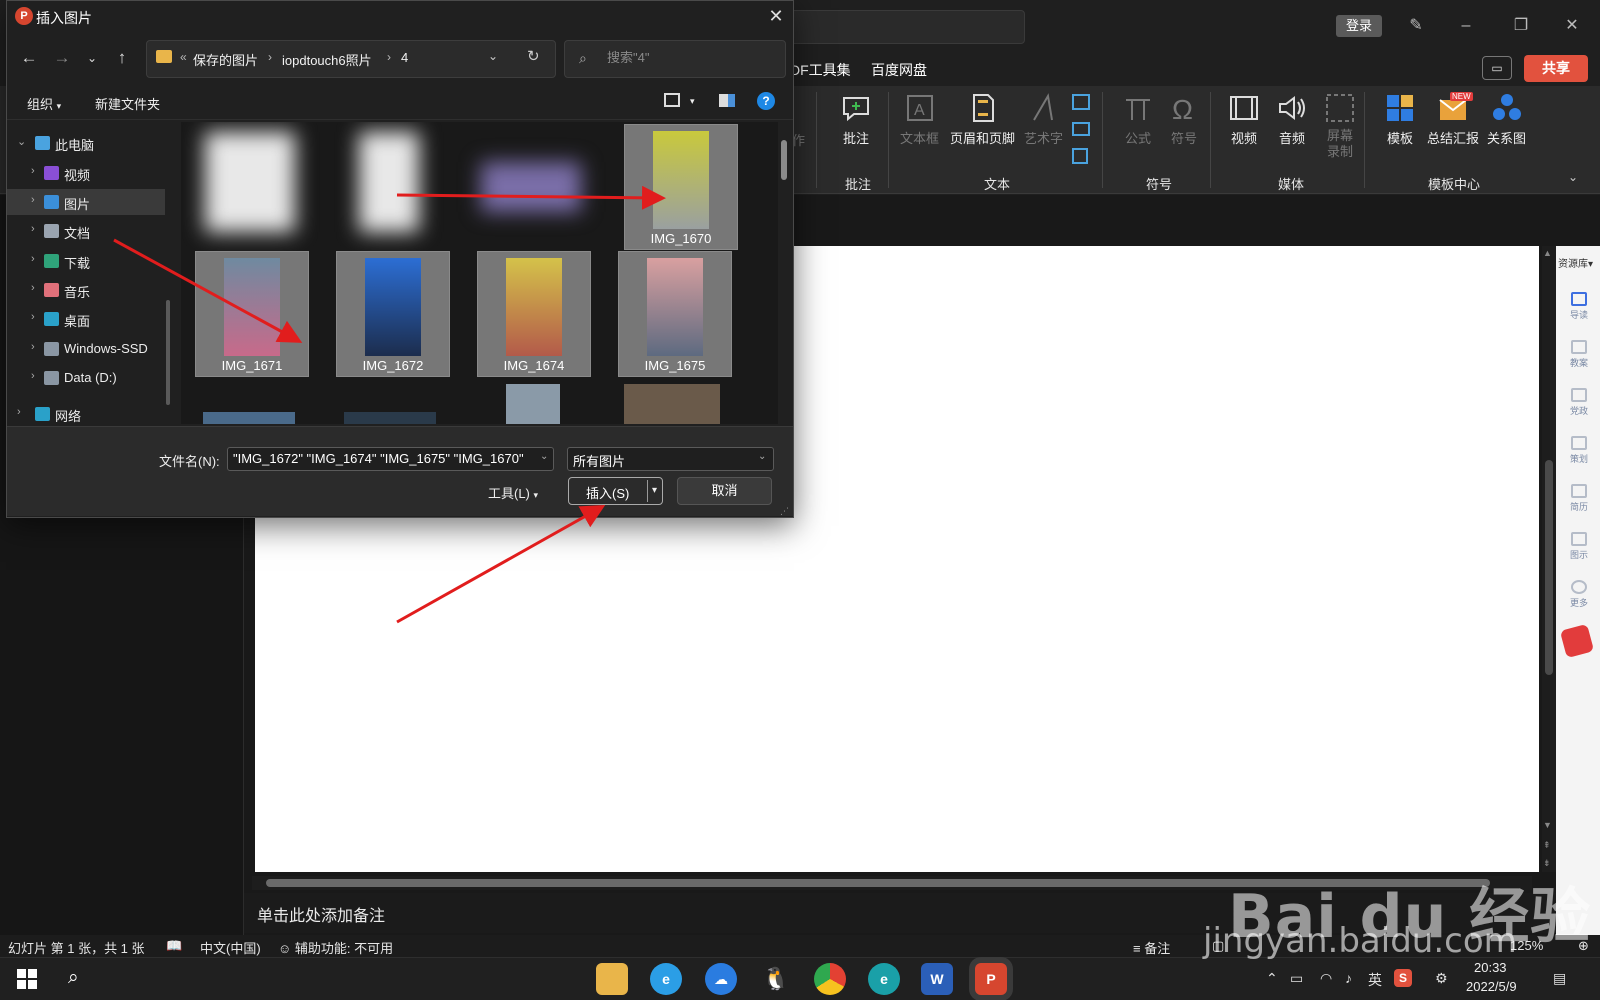  What do you see at coordinates (1579, 307) in the screenshot?
I see `guide-icon: 导读` at bounding box center [1579, 307].